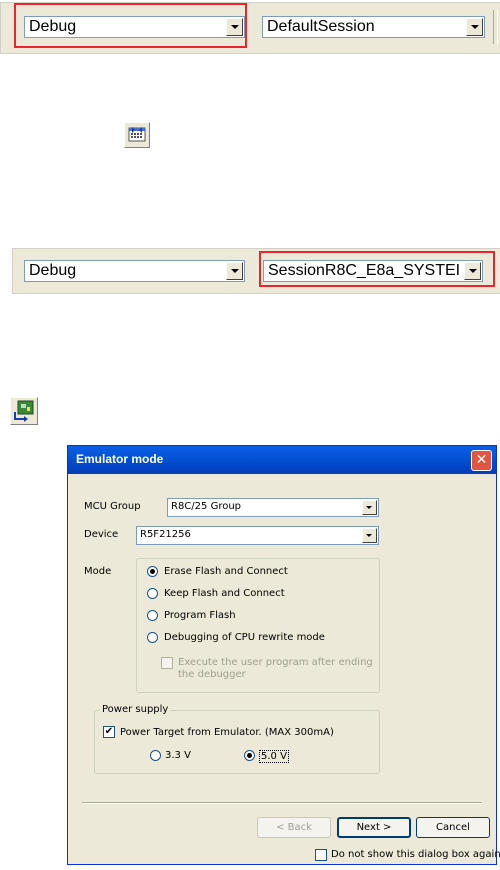 Image resolution: width=500 pixels, height=870 pixels. I want to click on mode-option-erase: Erase Flash and Connect, so click(226, 571).